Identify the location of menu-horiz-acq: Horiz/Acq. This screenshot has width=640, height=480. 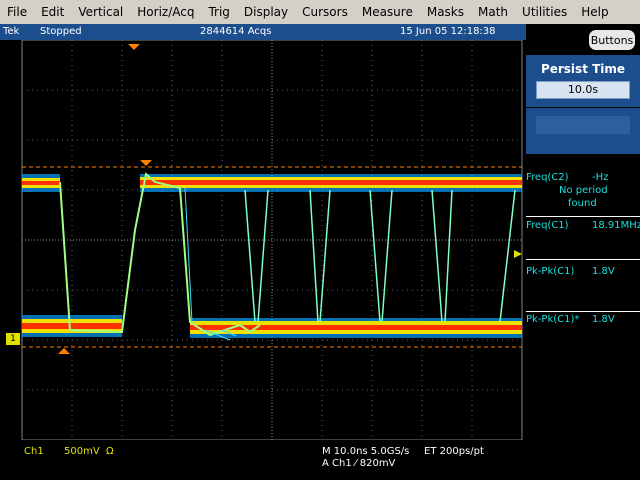
(165, 12).